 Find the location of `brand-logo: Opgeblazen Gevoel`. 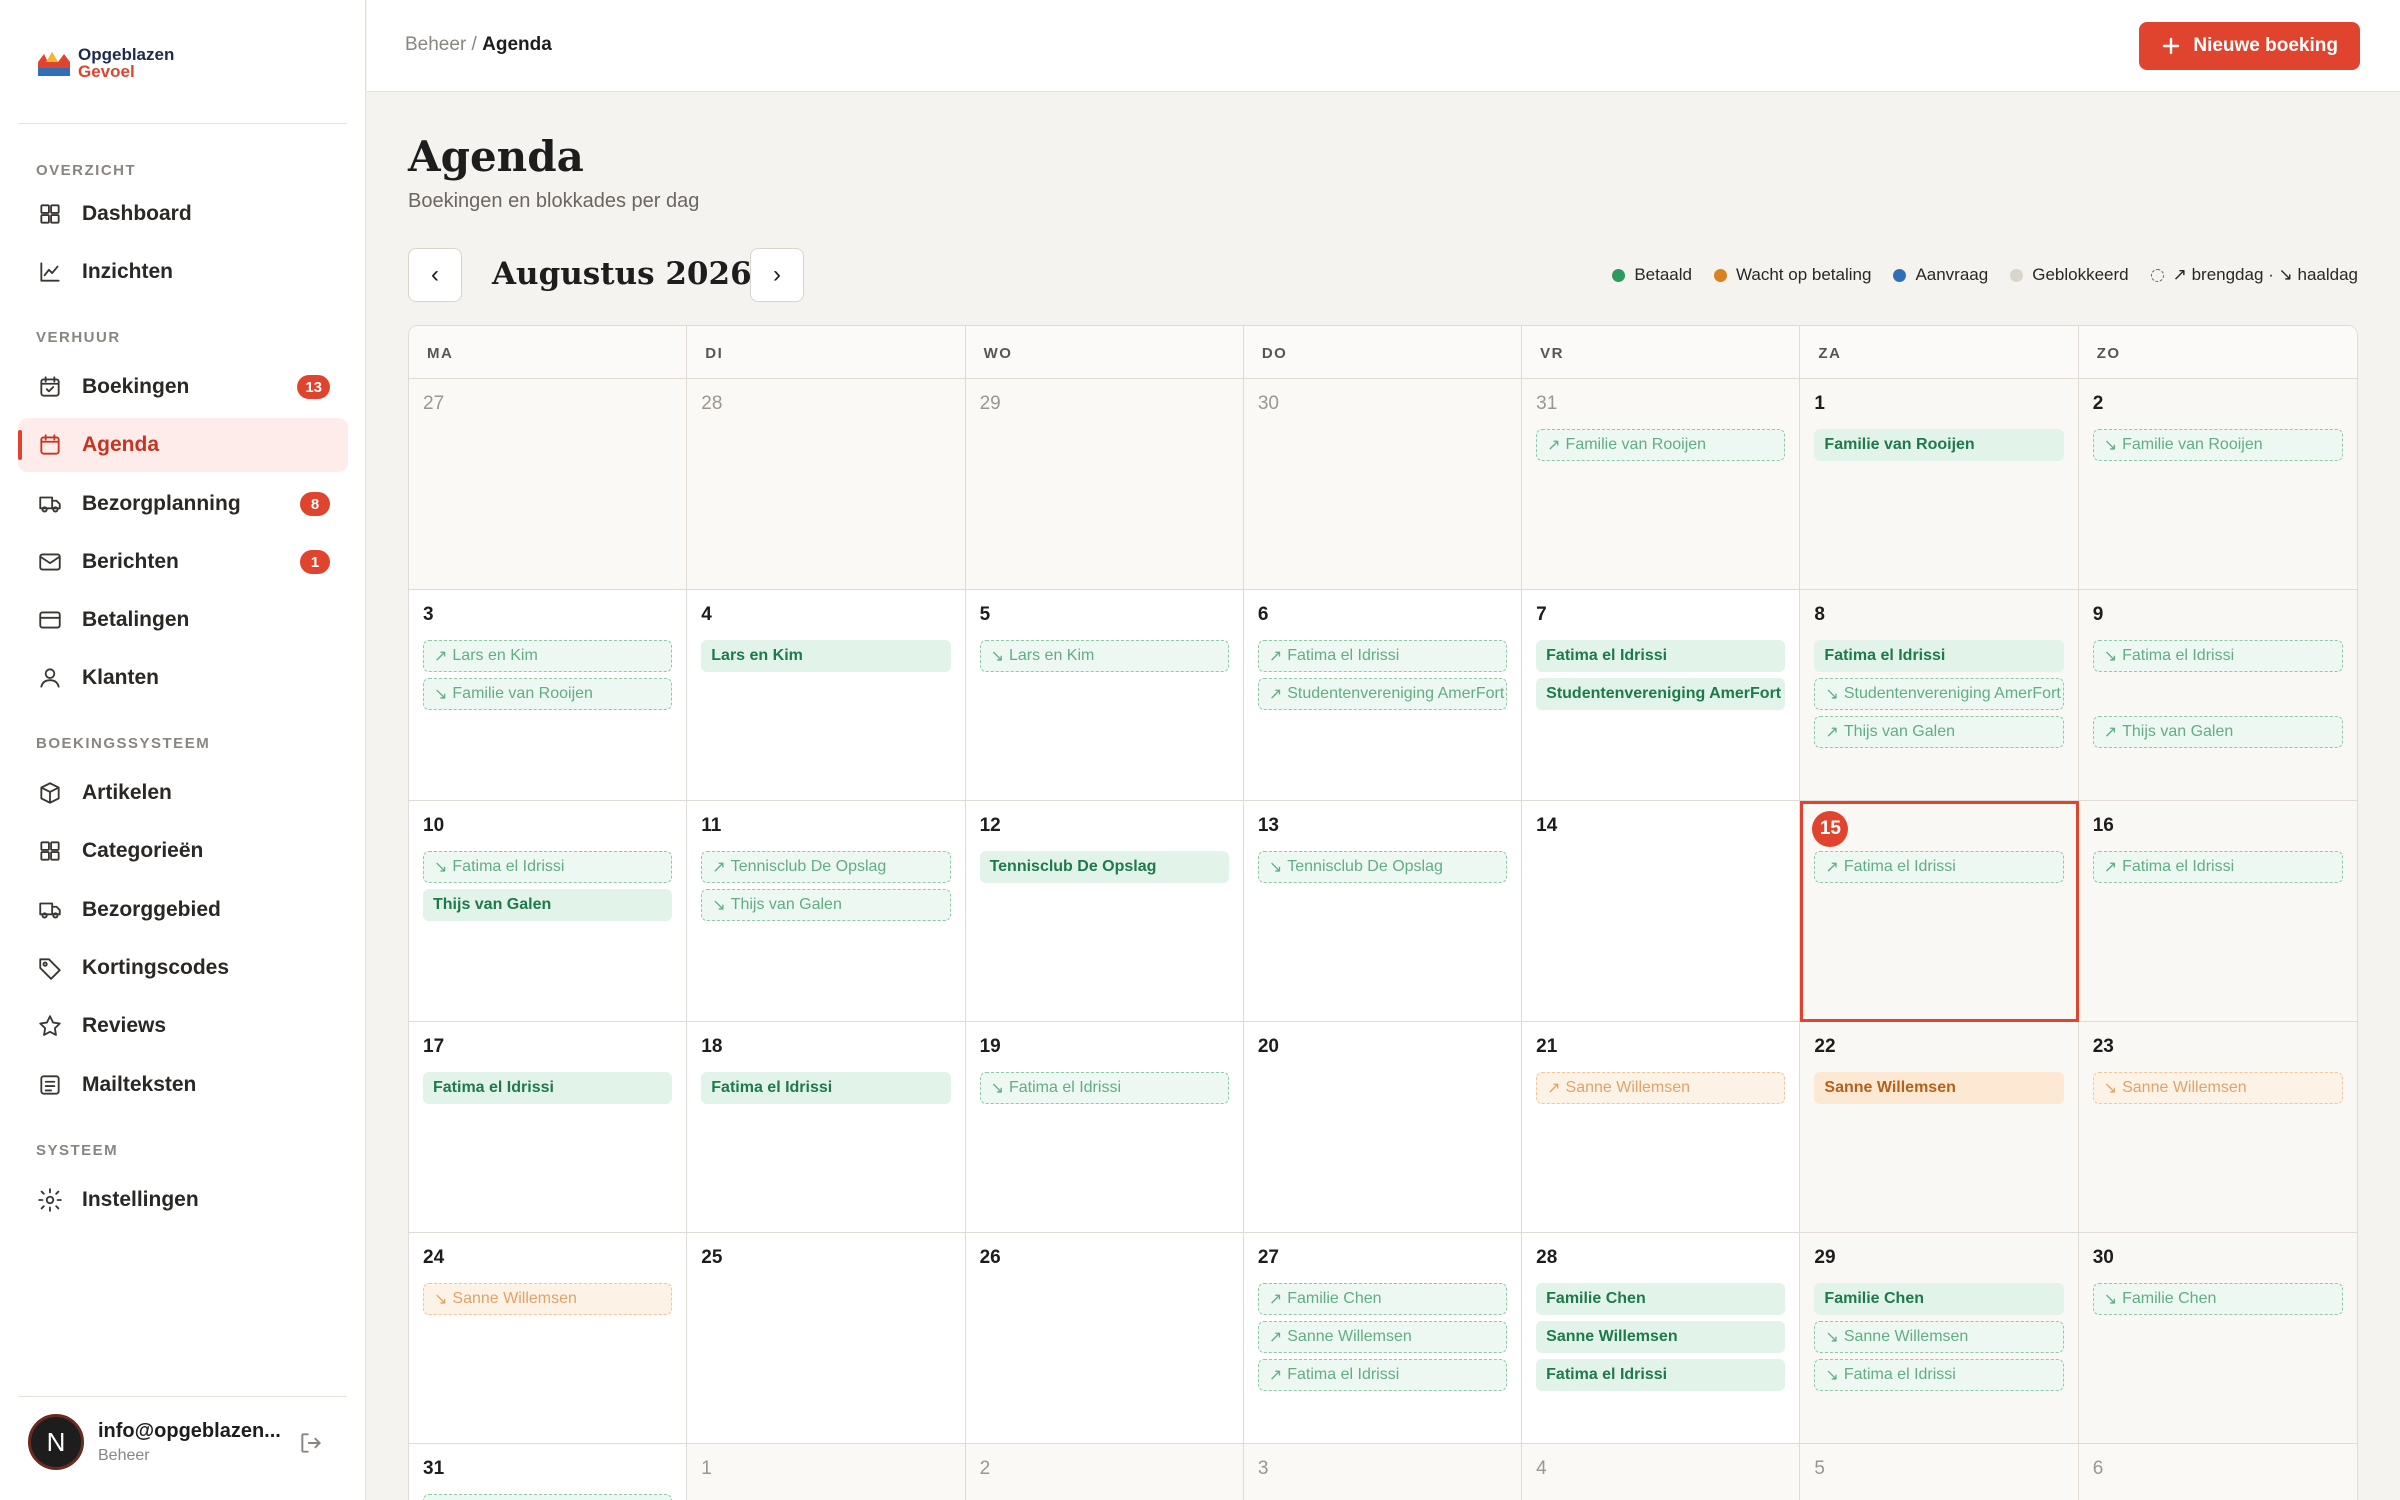

brand-logo: Opgeblazen Gevoel is located at coordinates (105, 63).